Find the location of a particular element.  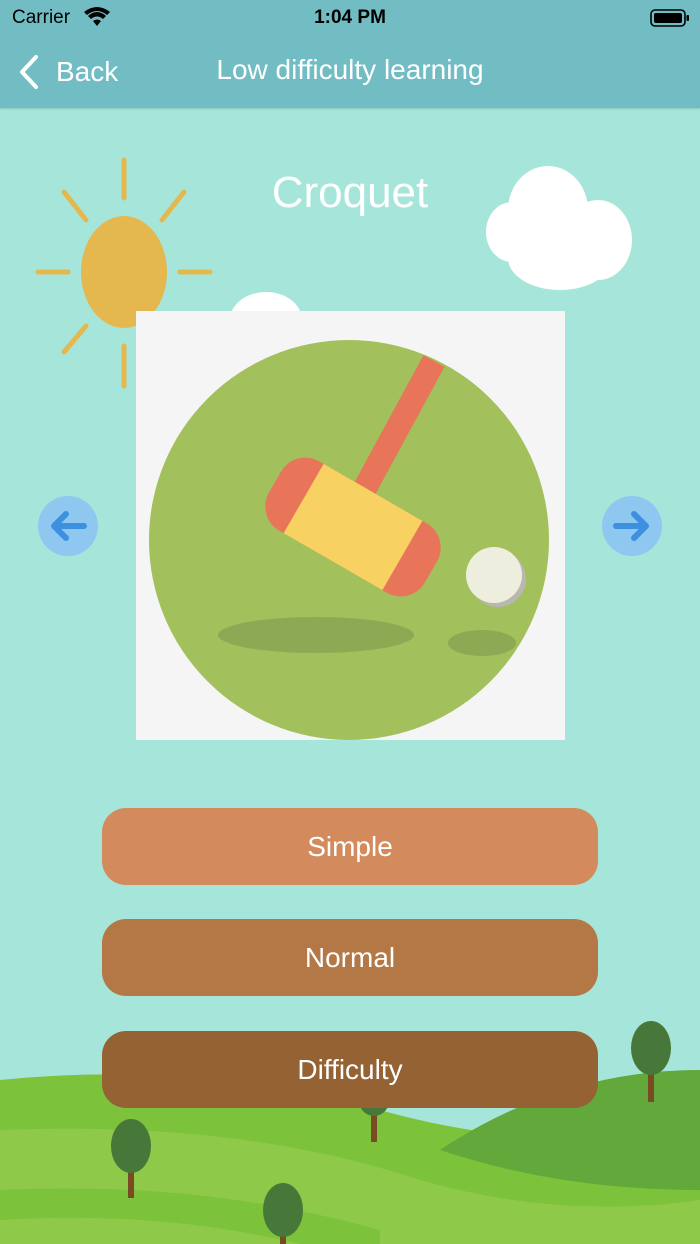

status-bar: Carrier 1:04 PM is located at coordinates (350, 18).